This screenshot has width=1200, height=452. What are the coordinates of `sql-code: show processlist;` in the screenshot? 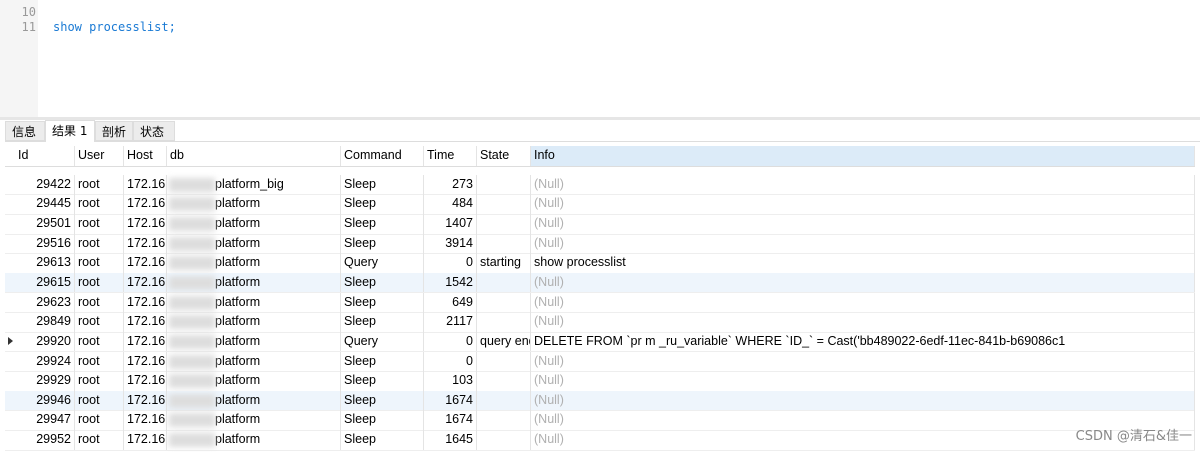 It's located at (114, 27).